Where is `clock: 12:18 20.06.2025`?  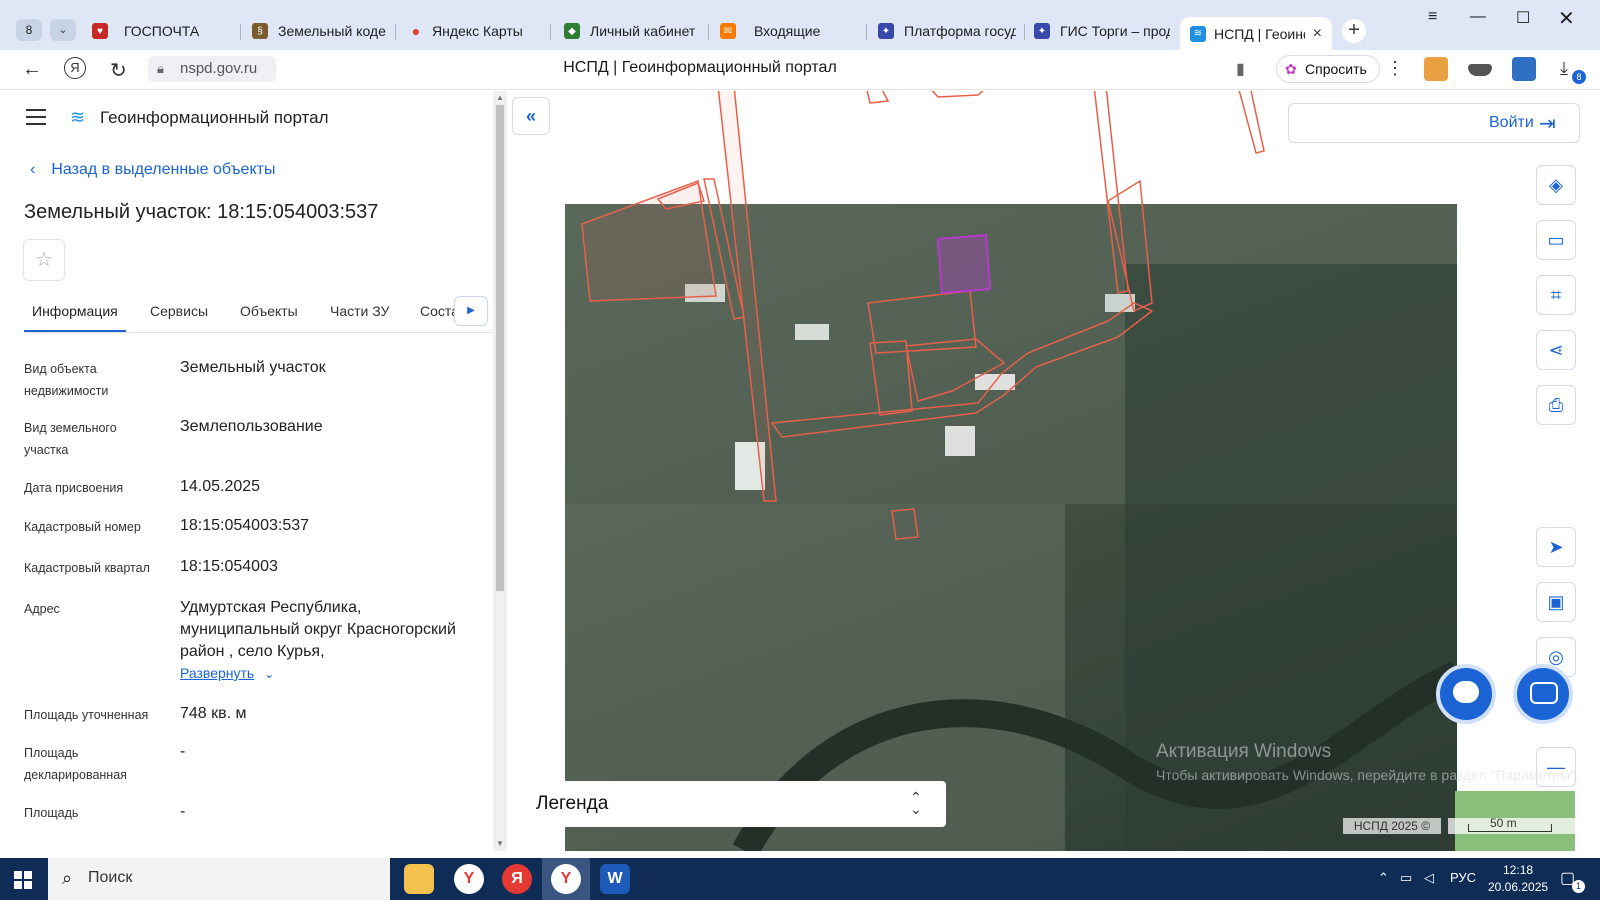 clock: 12:18 20.06.2025 is located at coordinates (1518, 879).